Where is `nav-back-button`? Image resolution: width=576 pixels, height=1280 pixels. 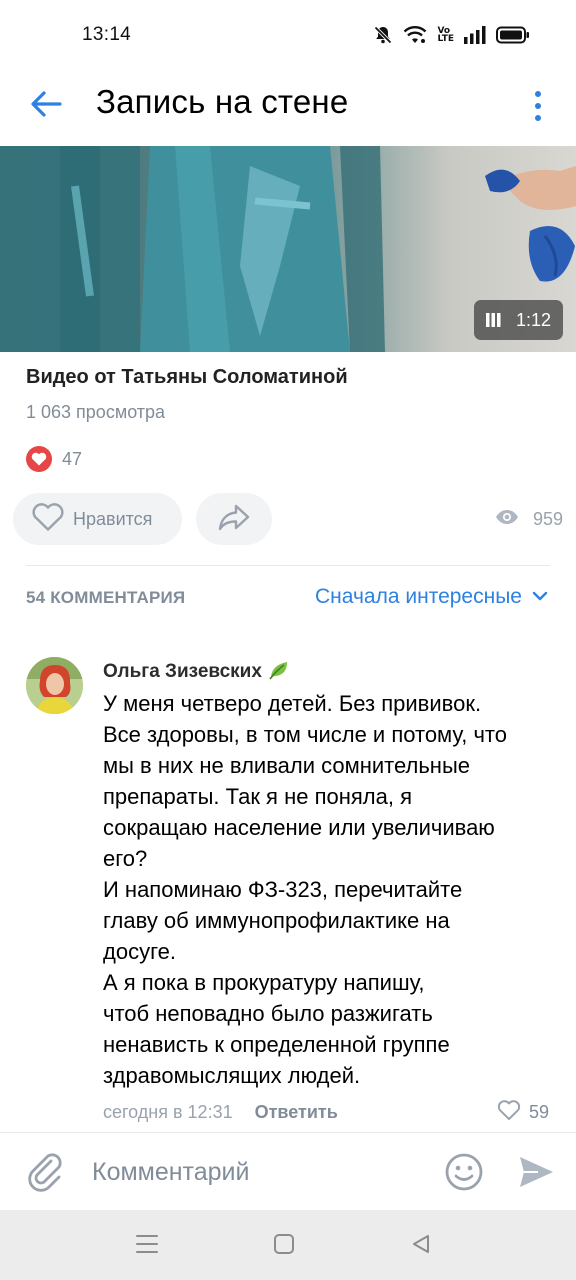 nav-back-button is located at coordinates (421, 1246).